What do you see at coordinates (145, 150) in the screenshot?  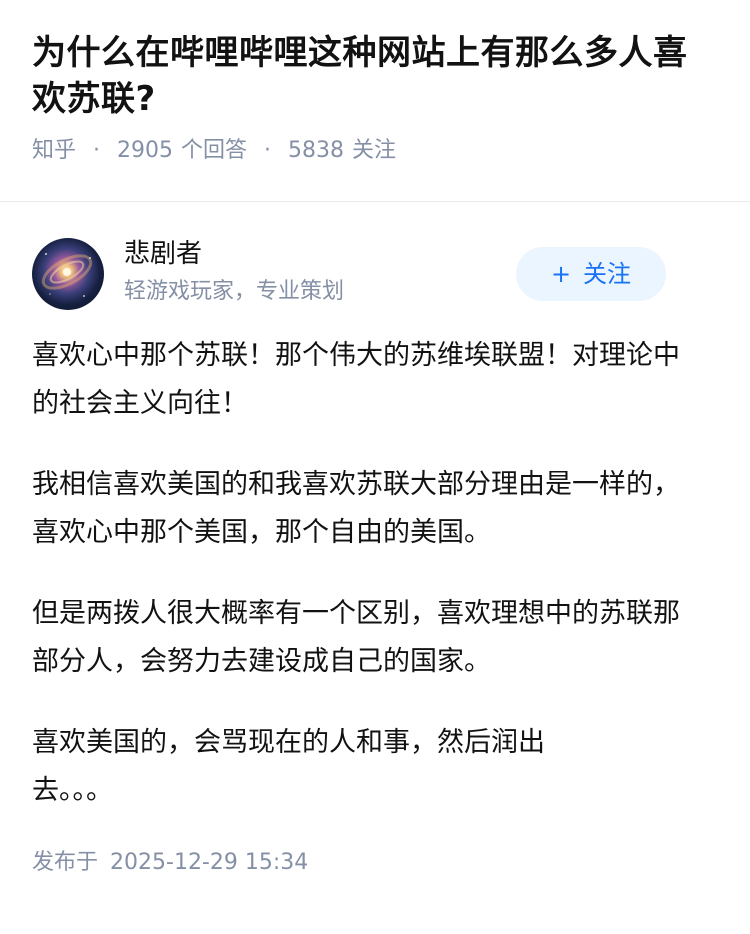 I see `answer-count: 2905` at bounding box center [145, 150].